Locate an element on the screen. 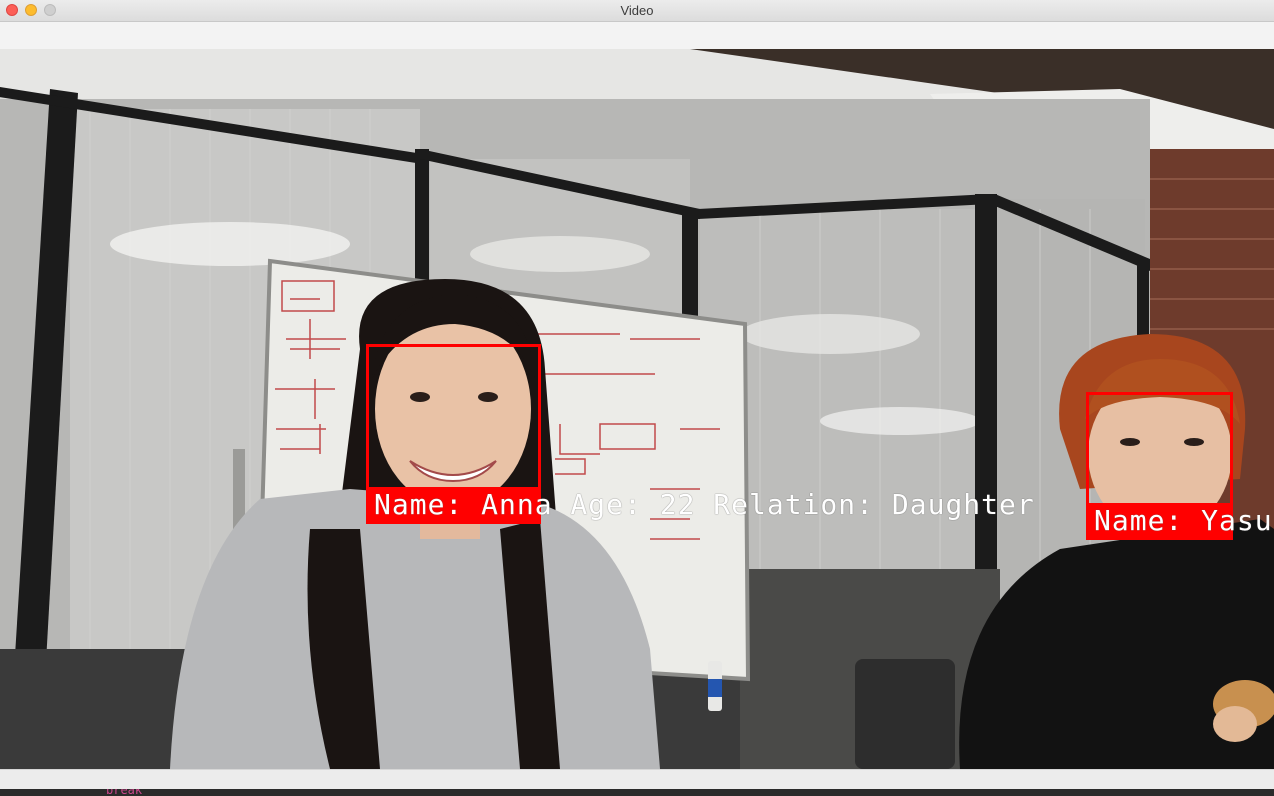 This screenshot has width=1274, height=796. detection-label-anna: Name: Anna Age: 22 Relation: Daughter is located at coordinates (704, 504).